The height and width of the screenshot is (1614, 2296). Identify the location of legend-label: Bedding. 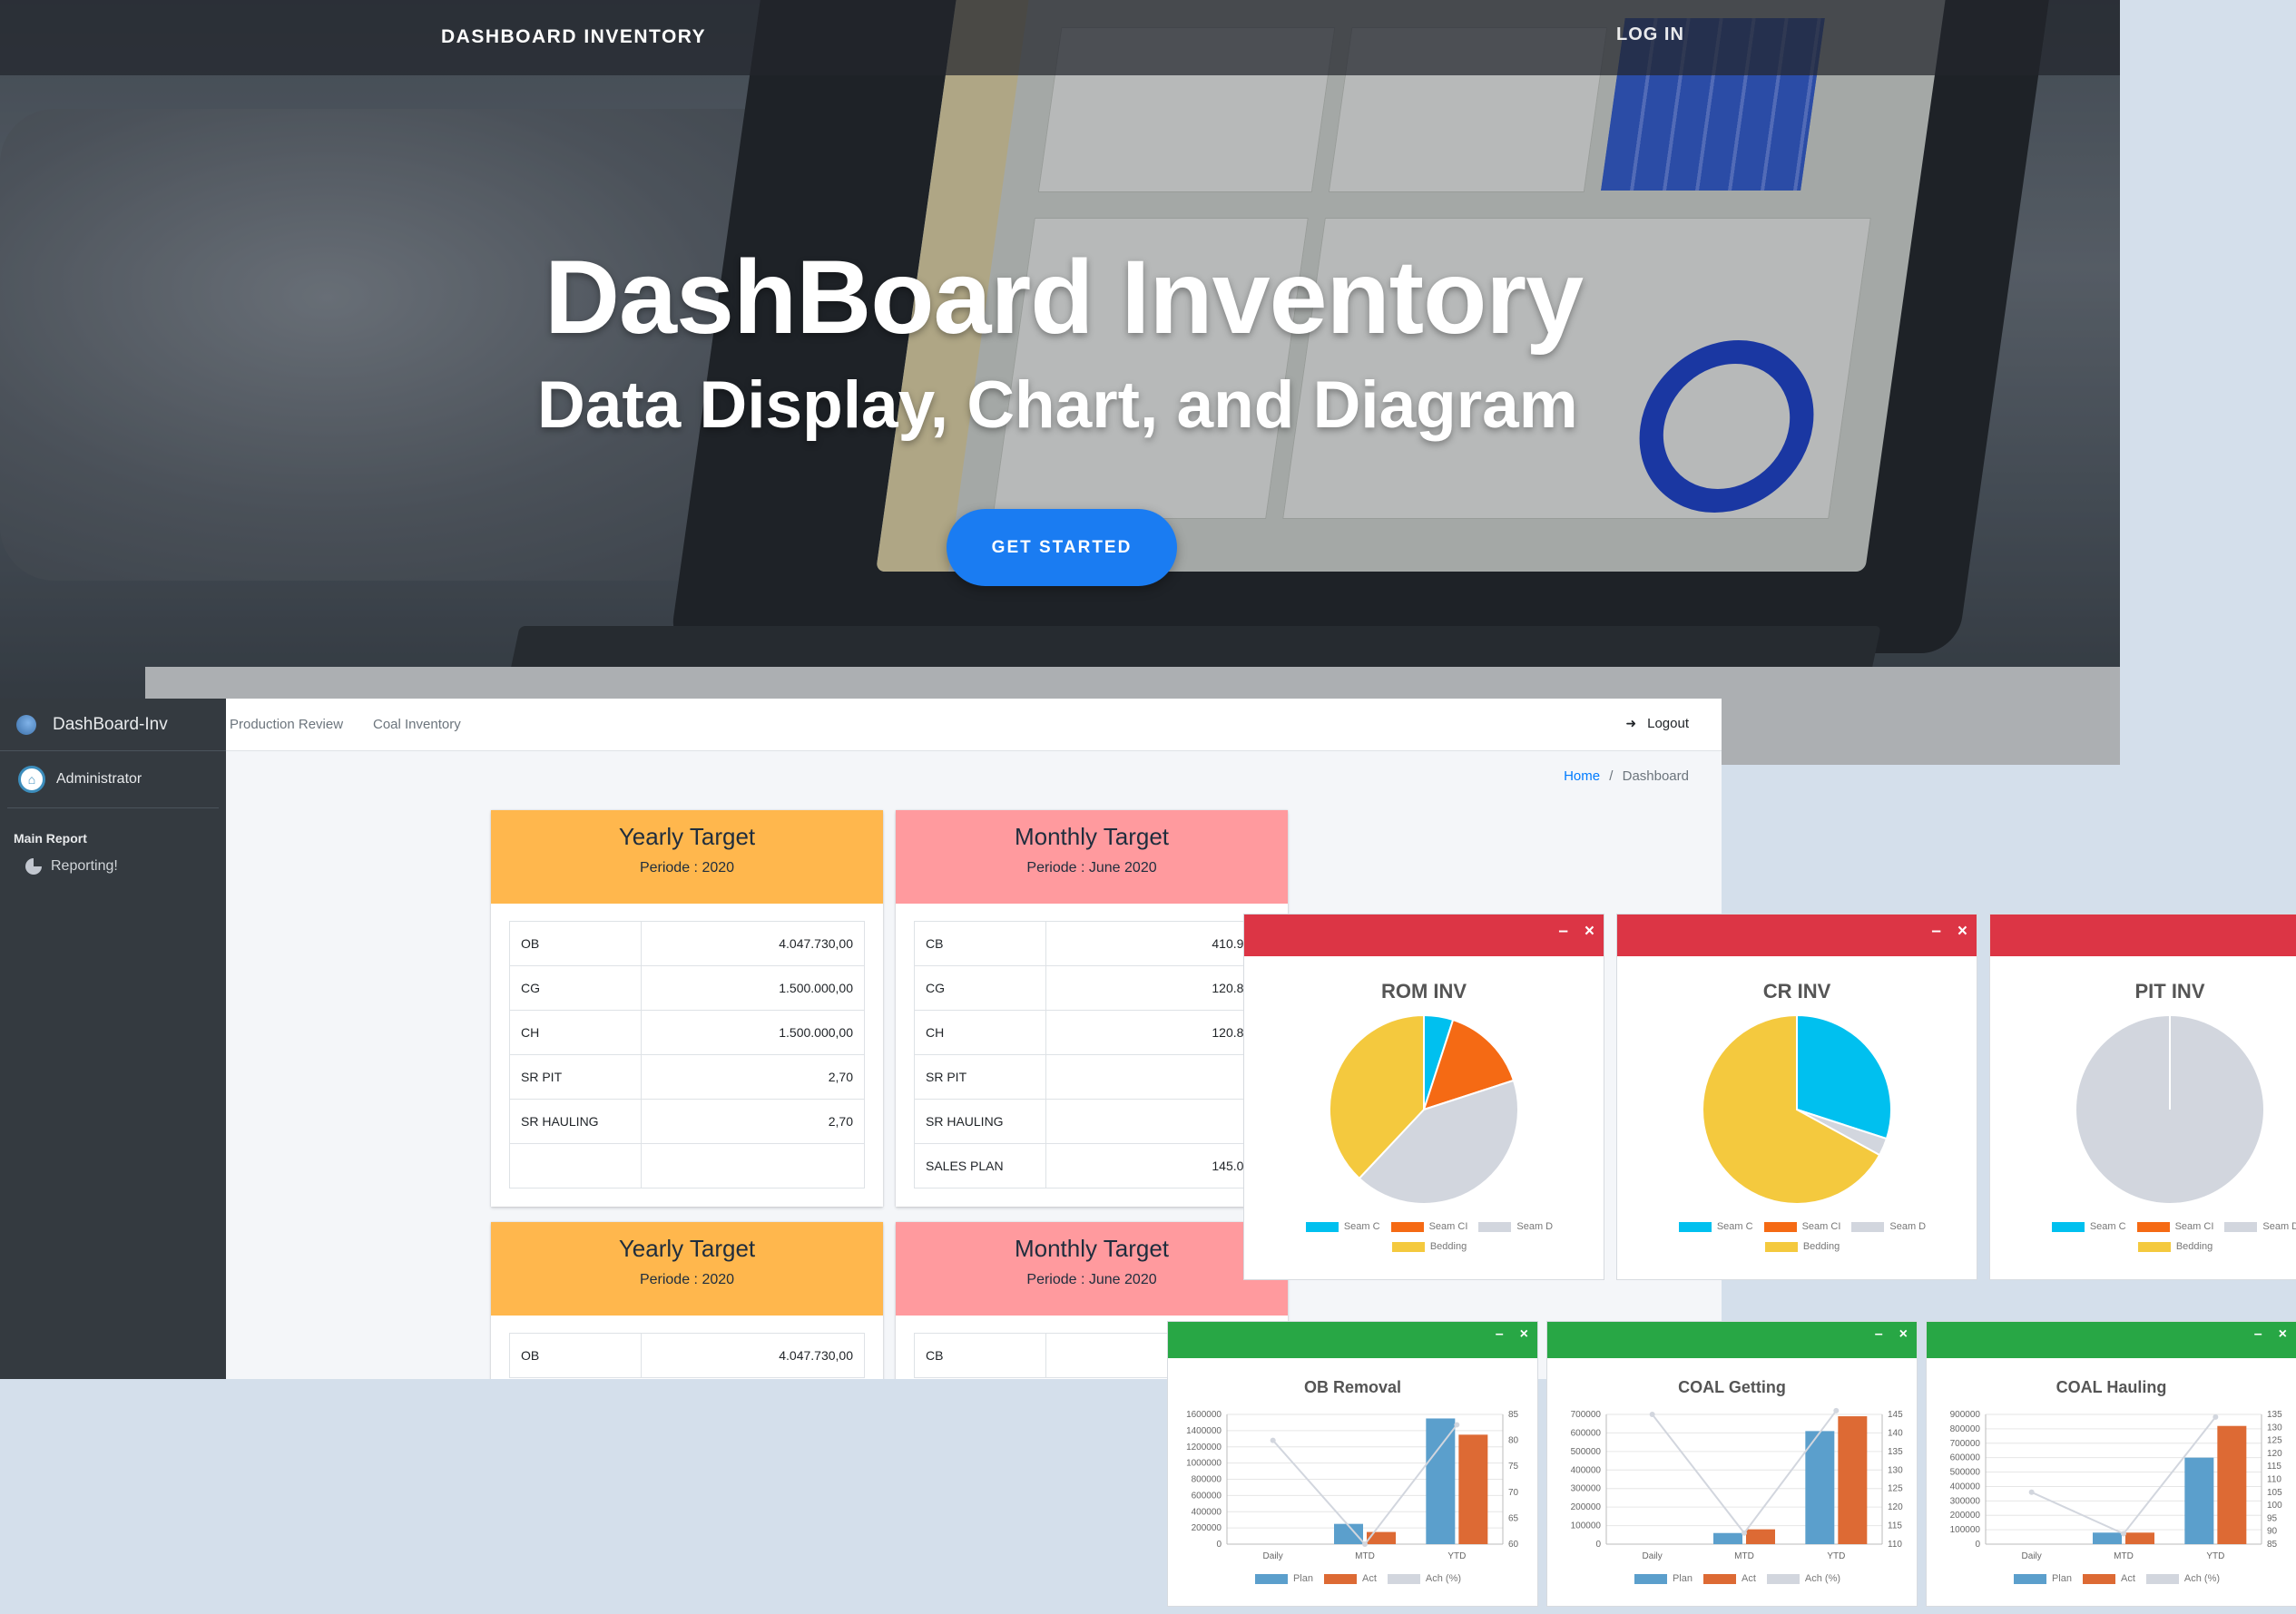
(1448, 1246).